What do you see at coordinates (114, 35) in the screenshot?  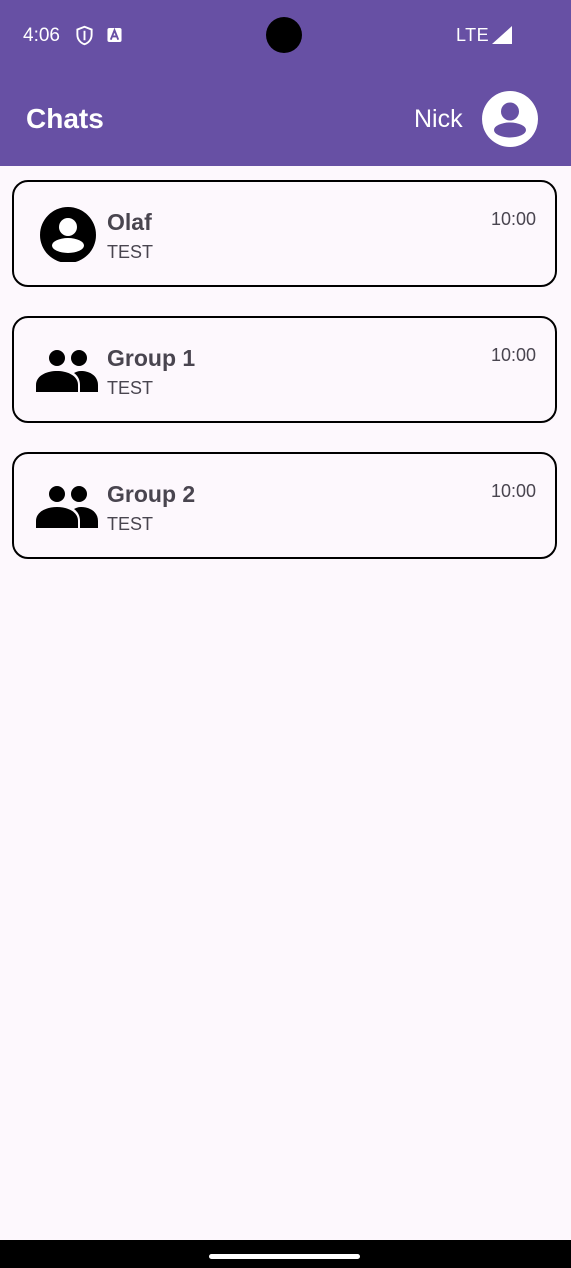 I see `a-icon` at bounding box center [114, 35].